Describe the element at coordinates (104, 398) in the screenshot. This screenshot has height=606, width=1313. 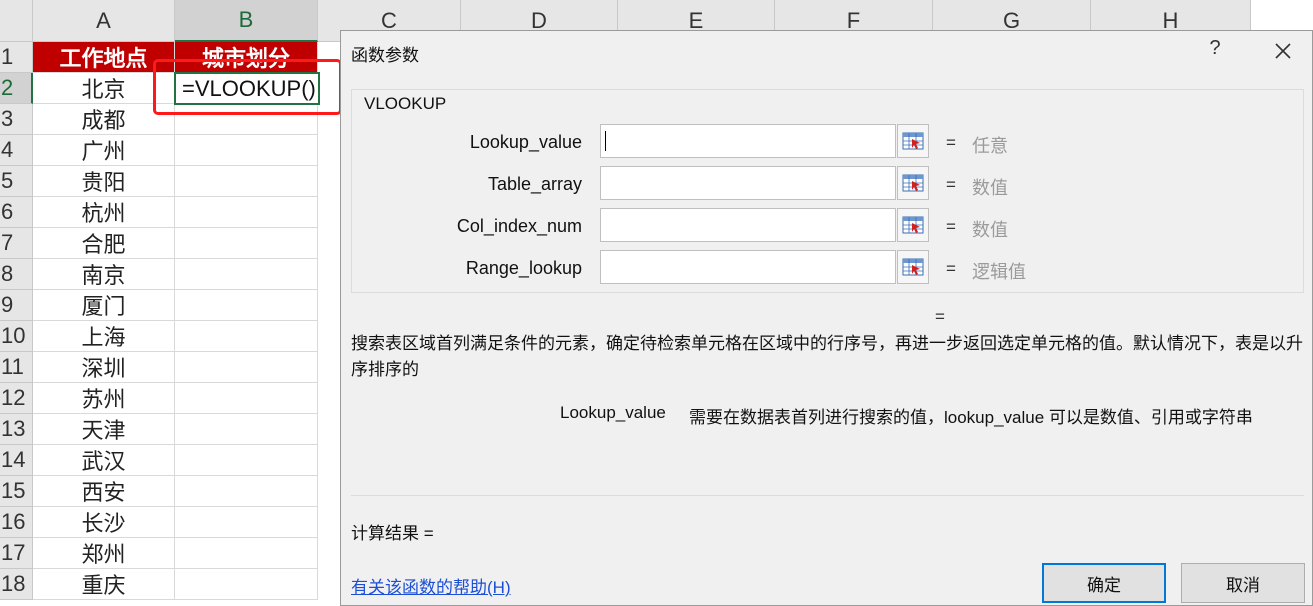
I see `cell-a12: 苏州` at that location.